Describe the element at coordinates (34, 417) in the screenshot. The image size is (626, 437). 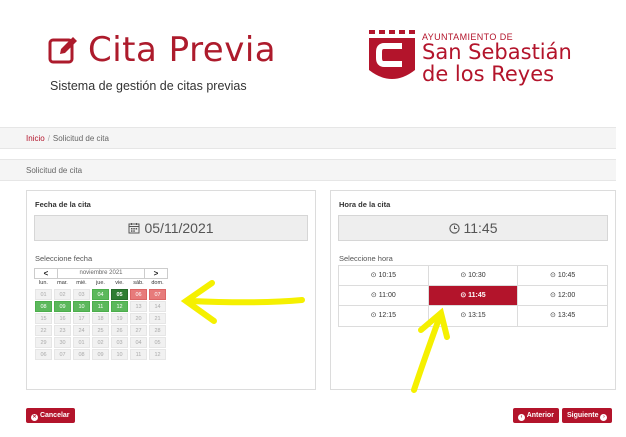
I see `cancel-icon: ✕` at that location.